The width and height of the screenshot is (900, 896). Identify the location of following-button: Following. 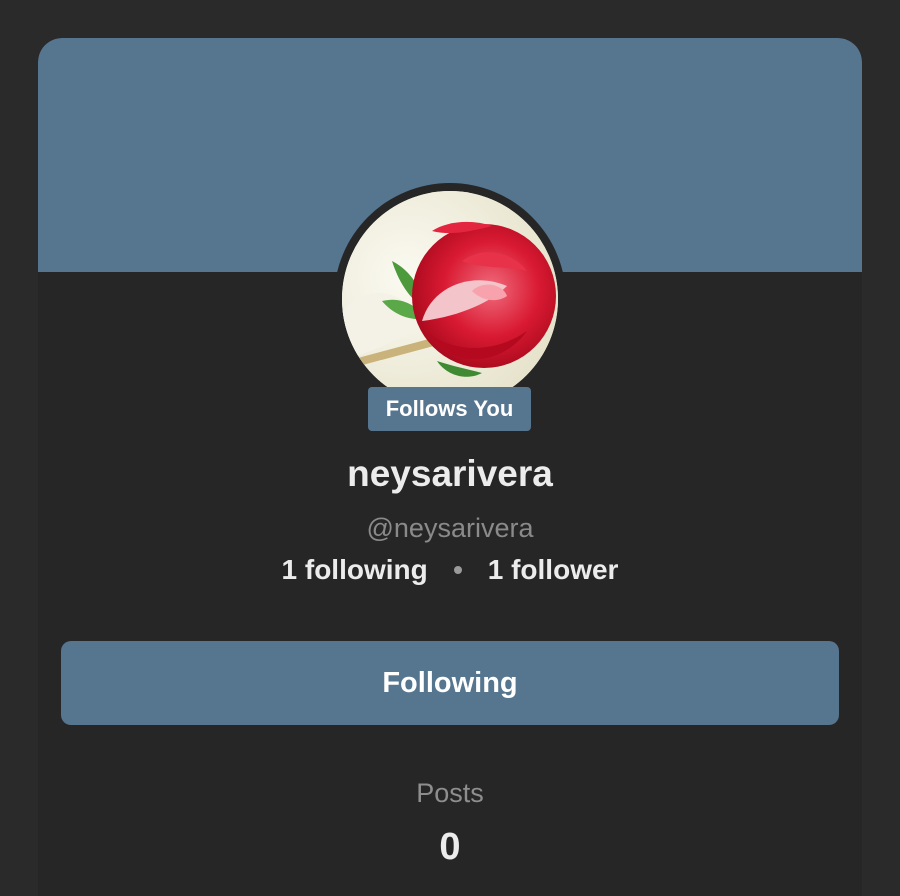
(450, 683).